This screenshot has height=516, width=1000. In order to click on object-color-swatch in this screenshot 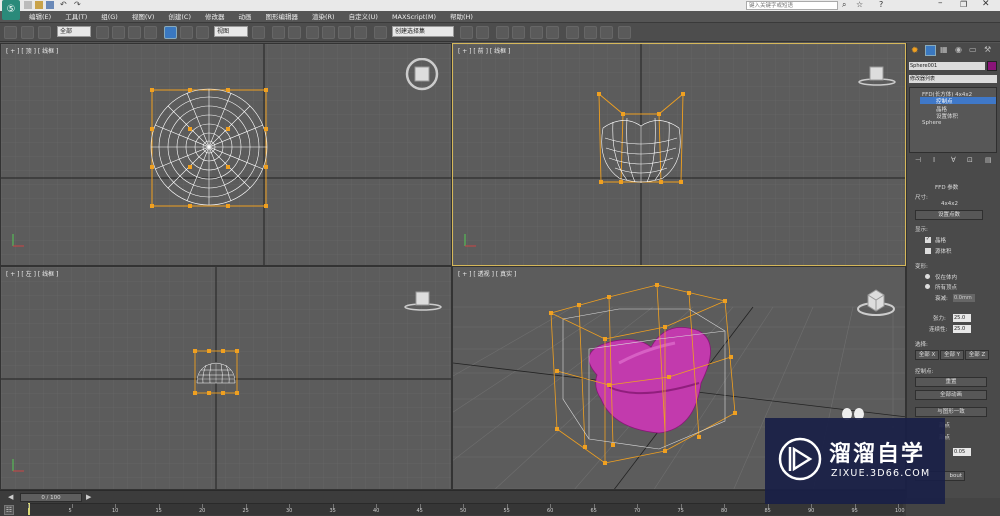, I will do `click(992, 66)`.